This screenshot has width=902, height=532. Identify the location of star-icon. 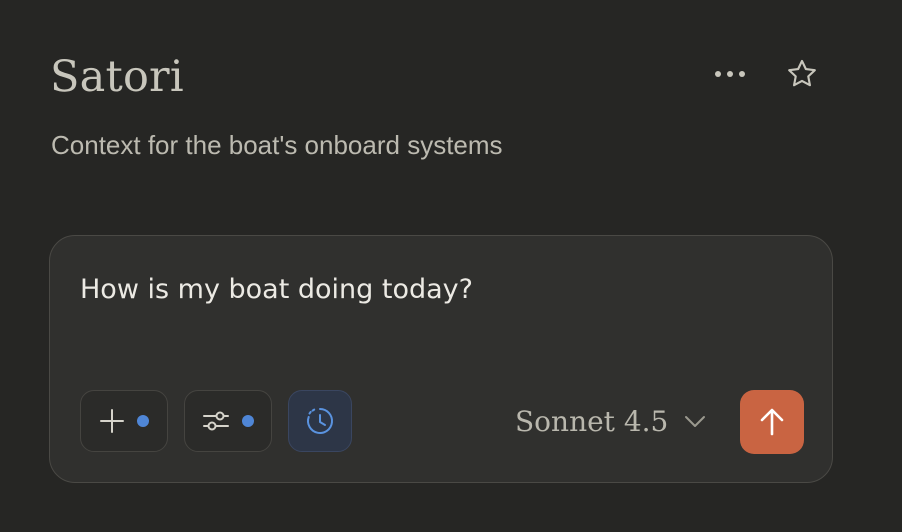
(802, 73).